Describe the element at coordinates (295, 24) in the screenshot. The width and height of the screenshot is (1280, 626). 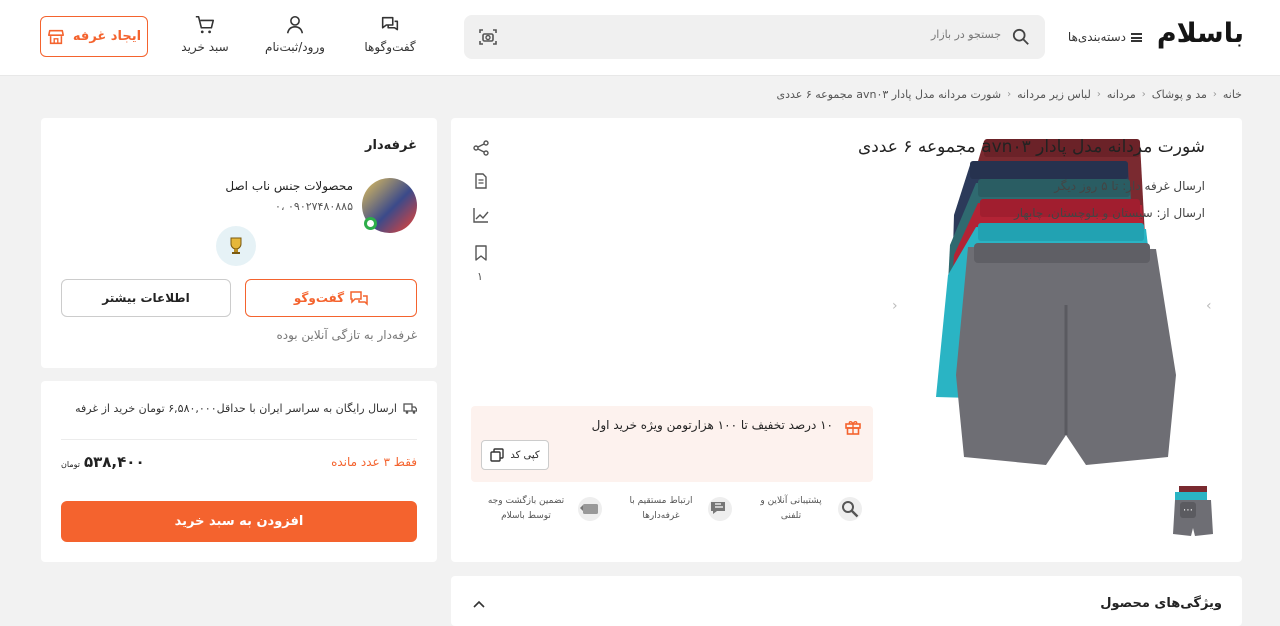
I see `user-icon` at that location.